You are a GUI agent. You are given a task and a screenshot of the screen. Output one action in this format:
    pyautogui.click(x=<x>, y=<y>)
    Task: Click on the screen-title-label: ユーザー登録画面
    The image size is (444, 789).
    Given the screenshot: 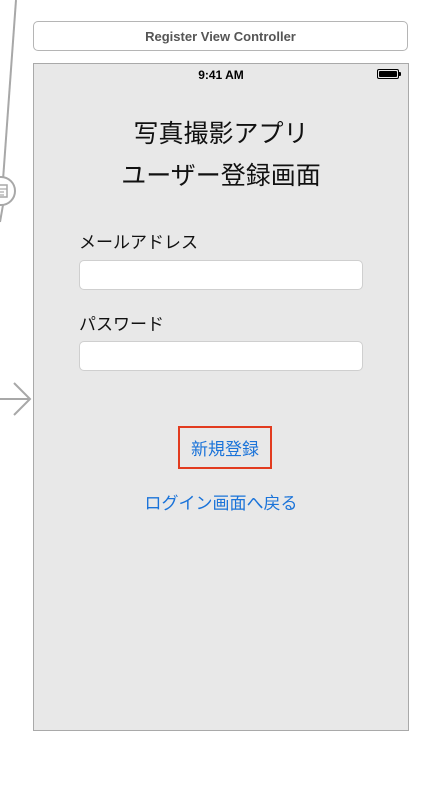 What is the action you would take?
    pyautogui.click(x=221, y=175)
    